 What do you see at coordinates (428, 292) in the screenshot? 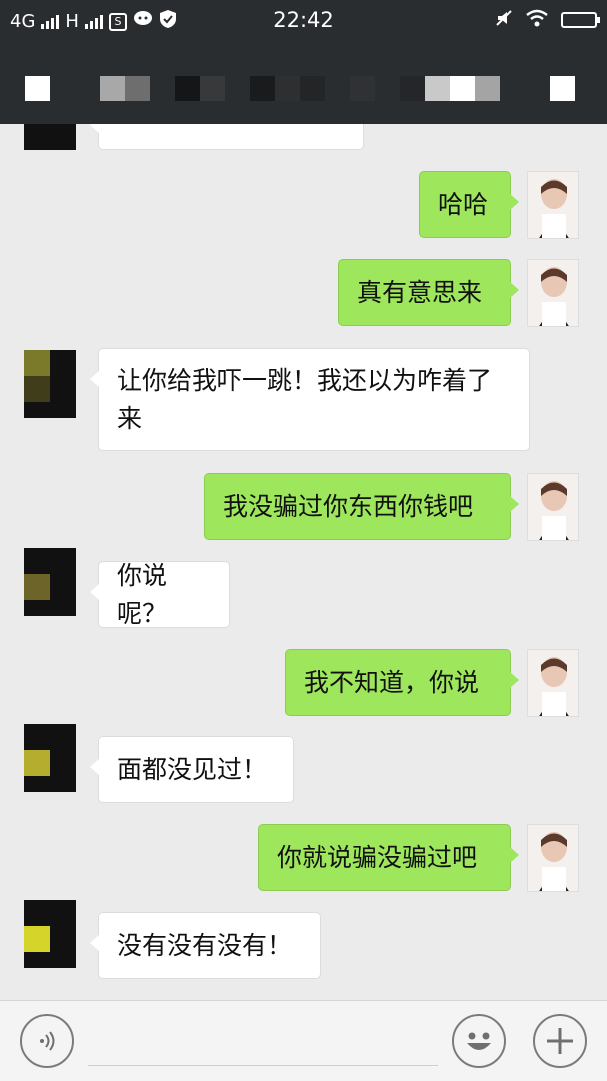
I see `message-bubble: 真有意思来` at bounding box center [428, 292].